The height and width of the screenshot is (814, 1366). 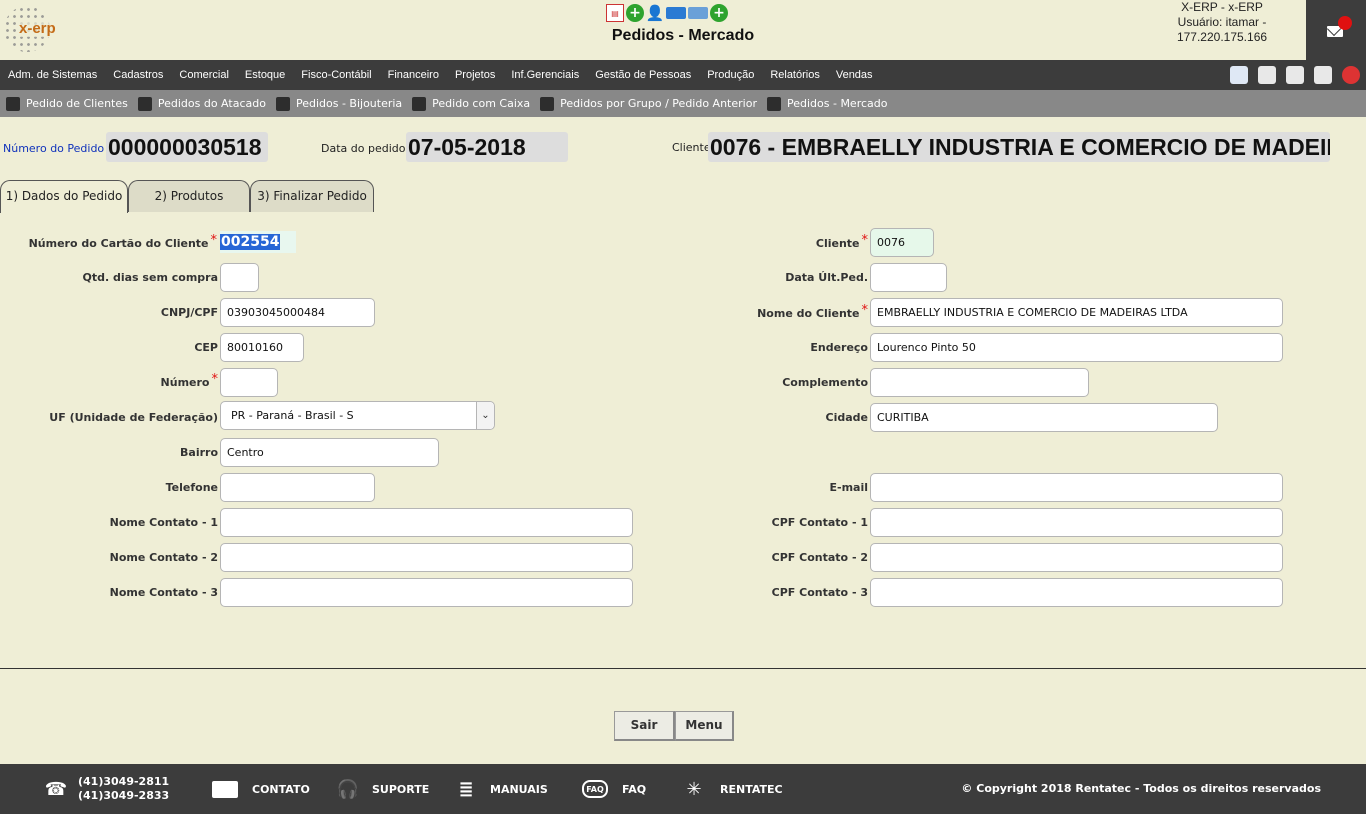 I want to click on bairro-input: Centro, so click(x=329, y=452).